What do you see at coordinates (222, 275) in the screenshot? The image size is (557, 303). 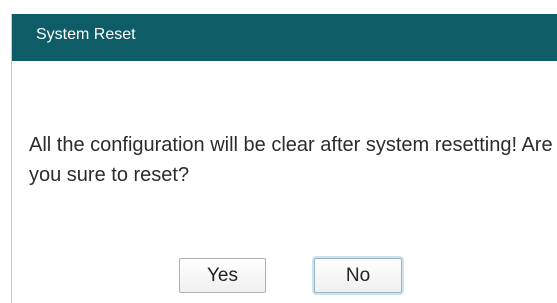 I see `yes-button: Yes` at bounding box center [222, 275].